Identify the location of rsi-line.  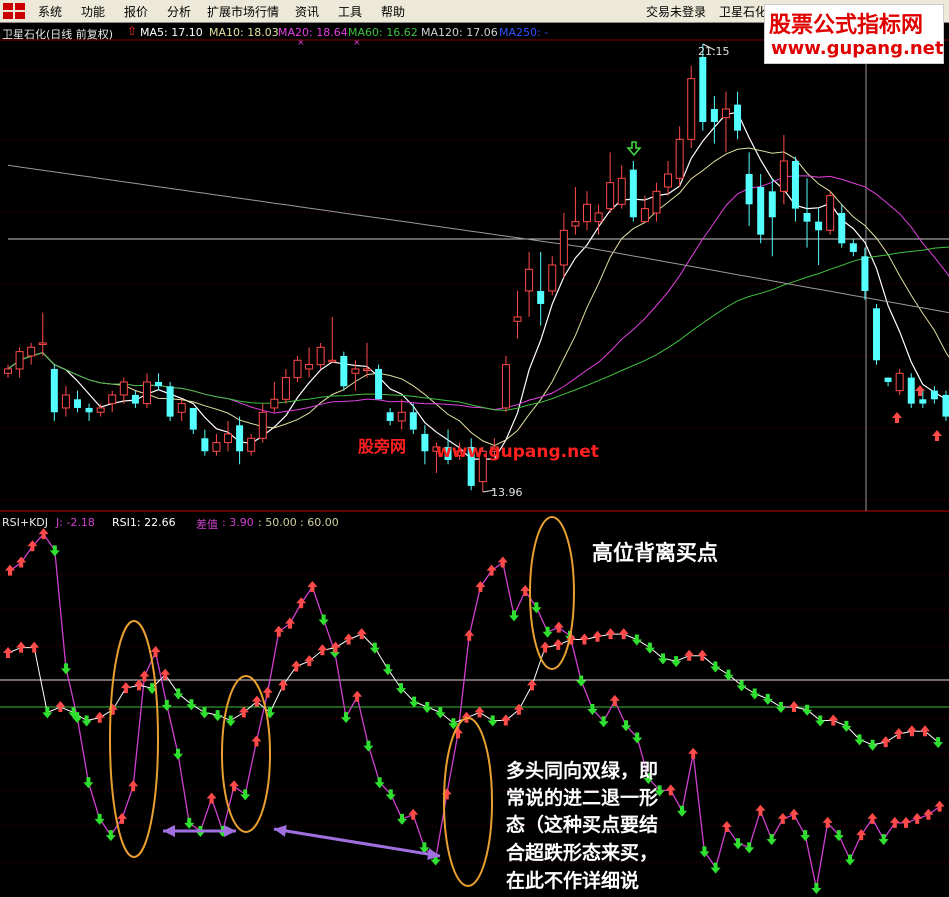
(473, 689).